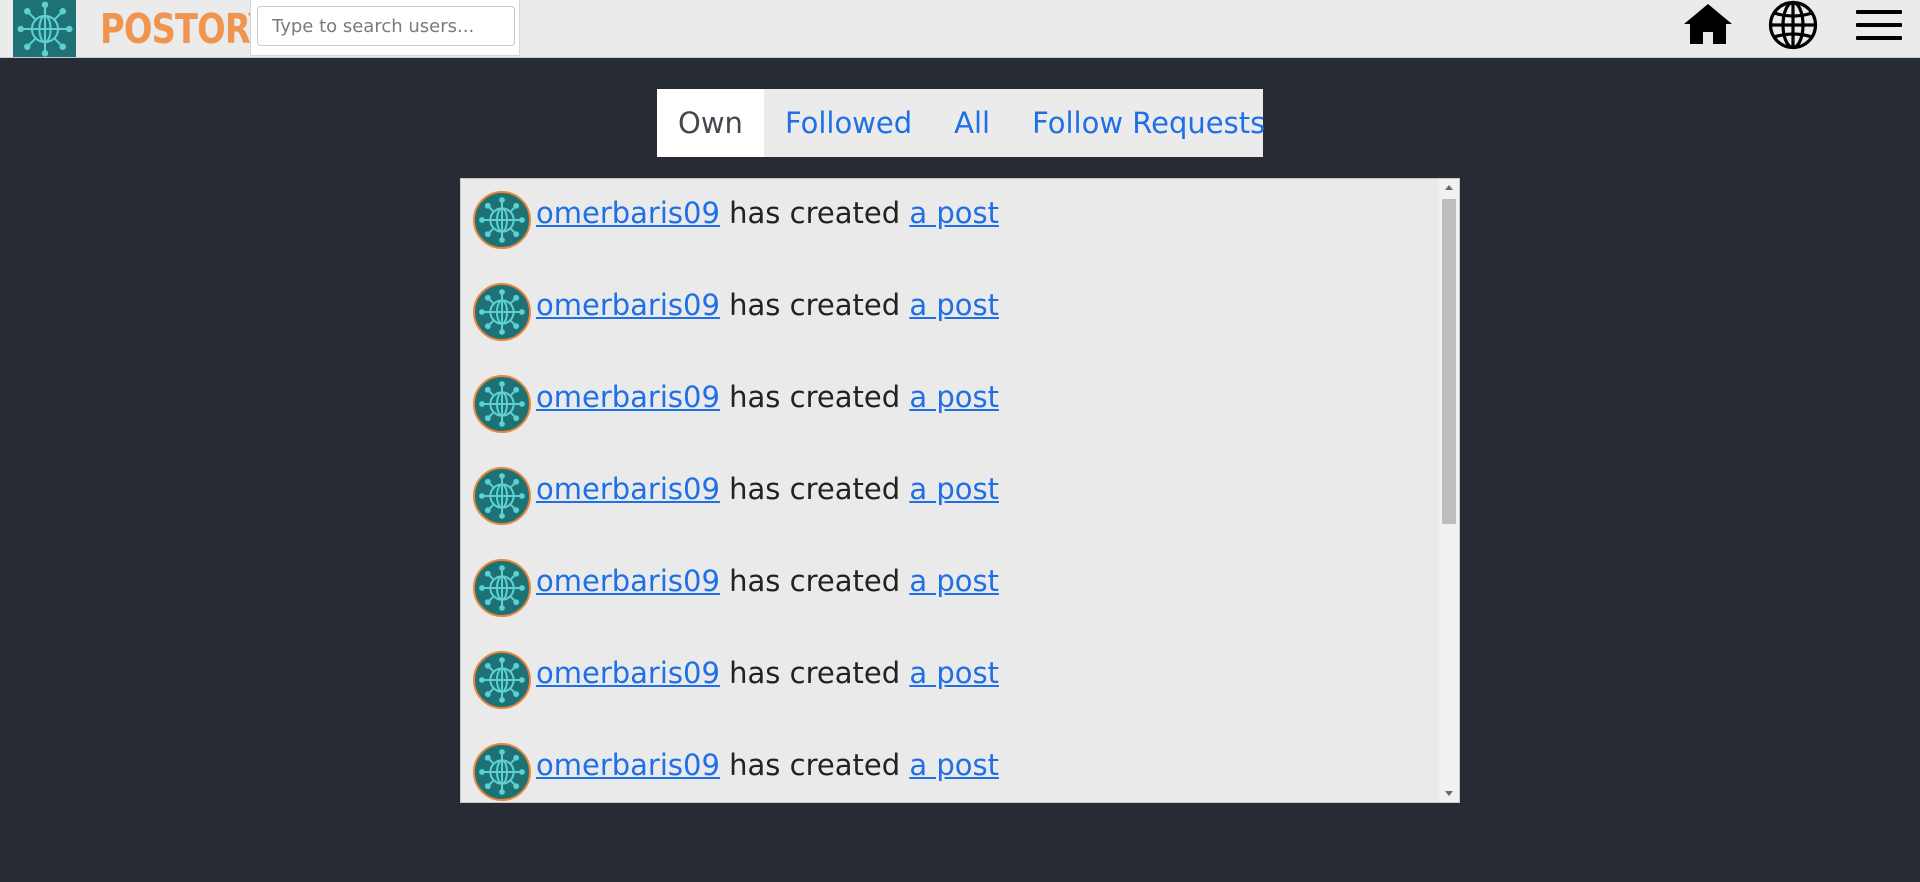  Describe the element at coordinates (848, 123) in the screenshot. I see `tab-followed: Followed` at that location.